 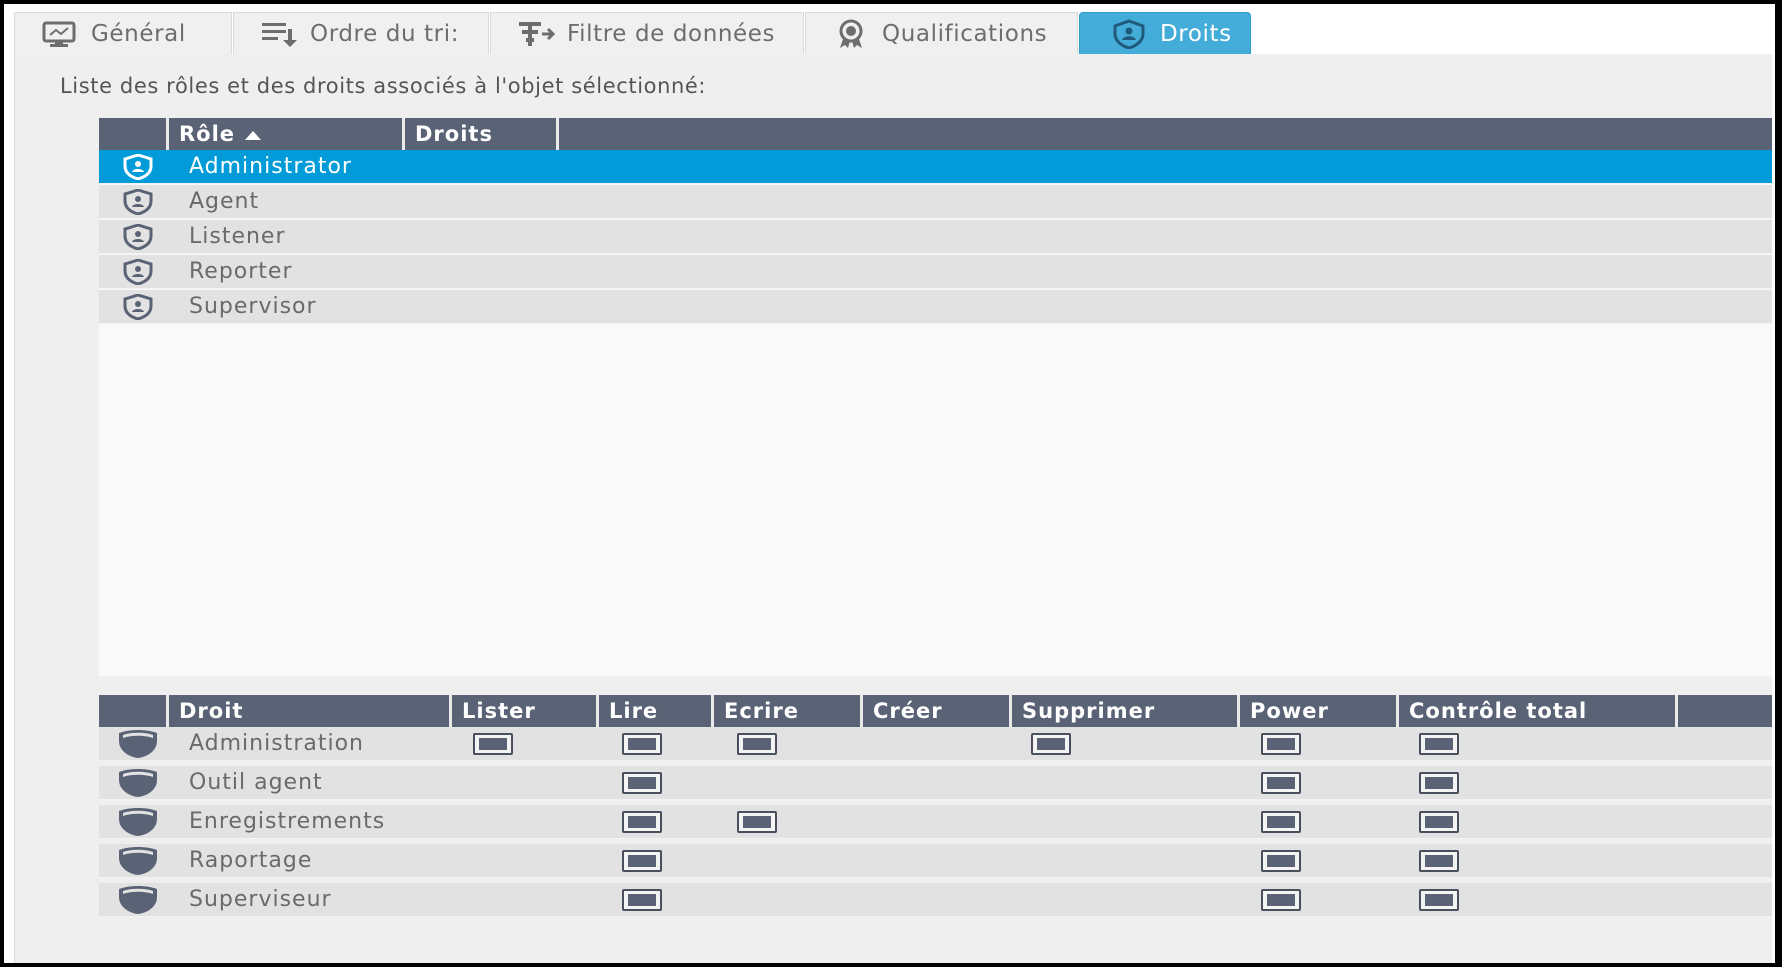 What do you see at coordinates (310, 711) in the screenshot?
I see `column-header-right: Droit` at bounding box center [310, 711].